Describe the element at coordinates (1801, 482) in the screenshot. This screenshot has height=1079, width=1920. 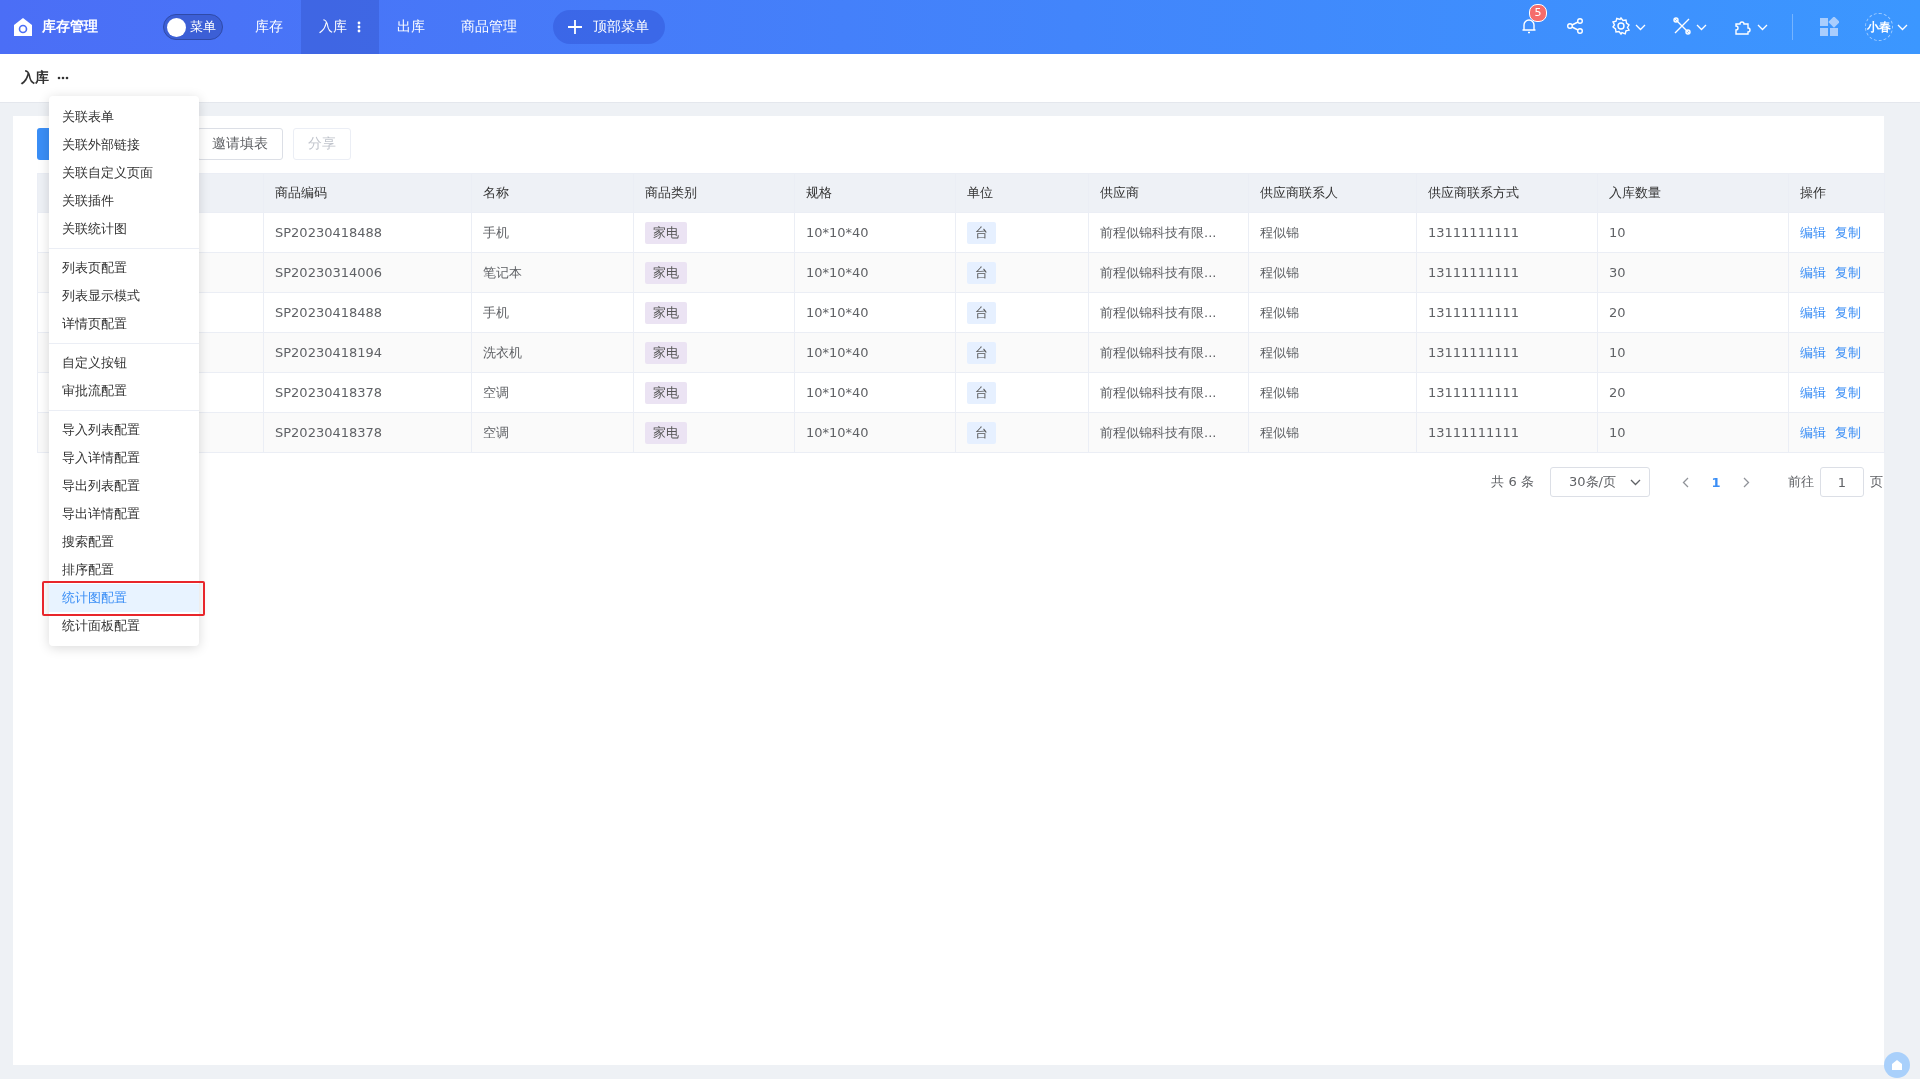
I see `goto-label: 前往` at that location.